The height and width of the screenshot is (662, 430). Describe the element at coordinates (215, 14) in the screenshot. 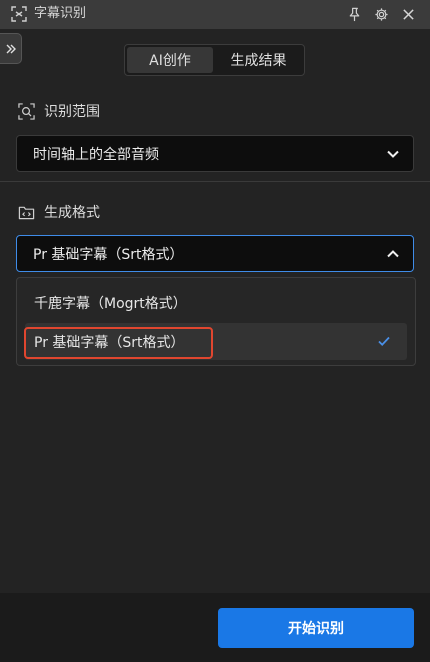

I see `title-bar: 字幕识别` at that location.